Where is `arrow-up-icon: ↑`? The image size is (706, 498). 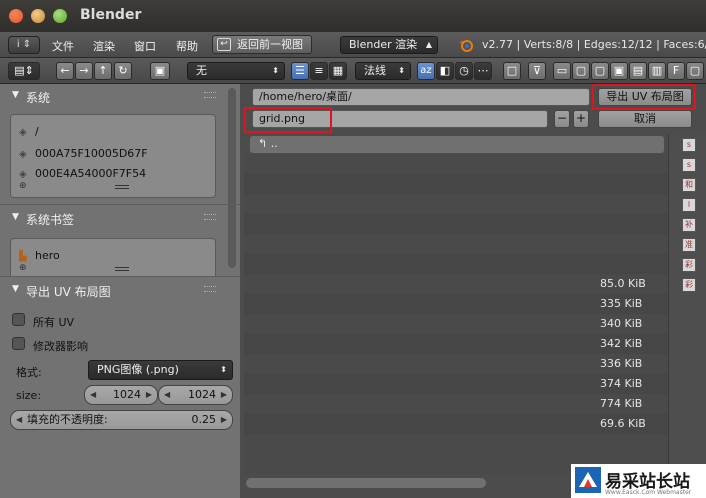 arrow-up-icon: ↑ is located at coordinates (103, 70).